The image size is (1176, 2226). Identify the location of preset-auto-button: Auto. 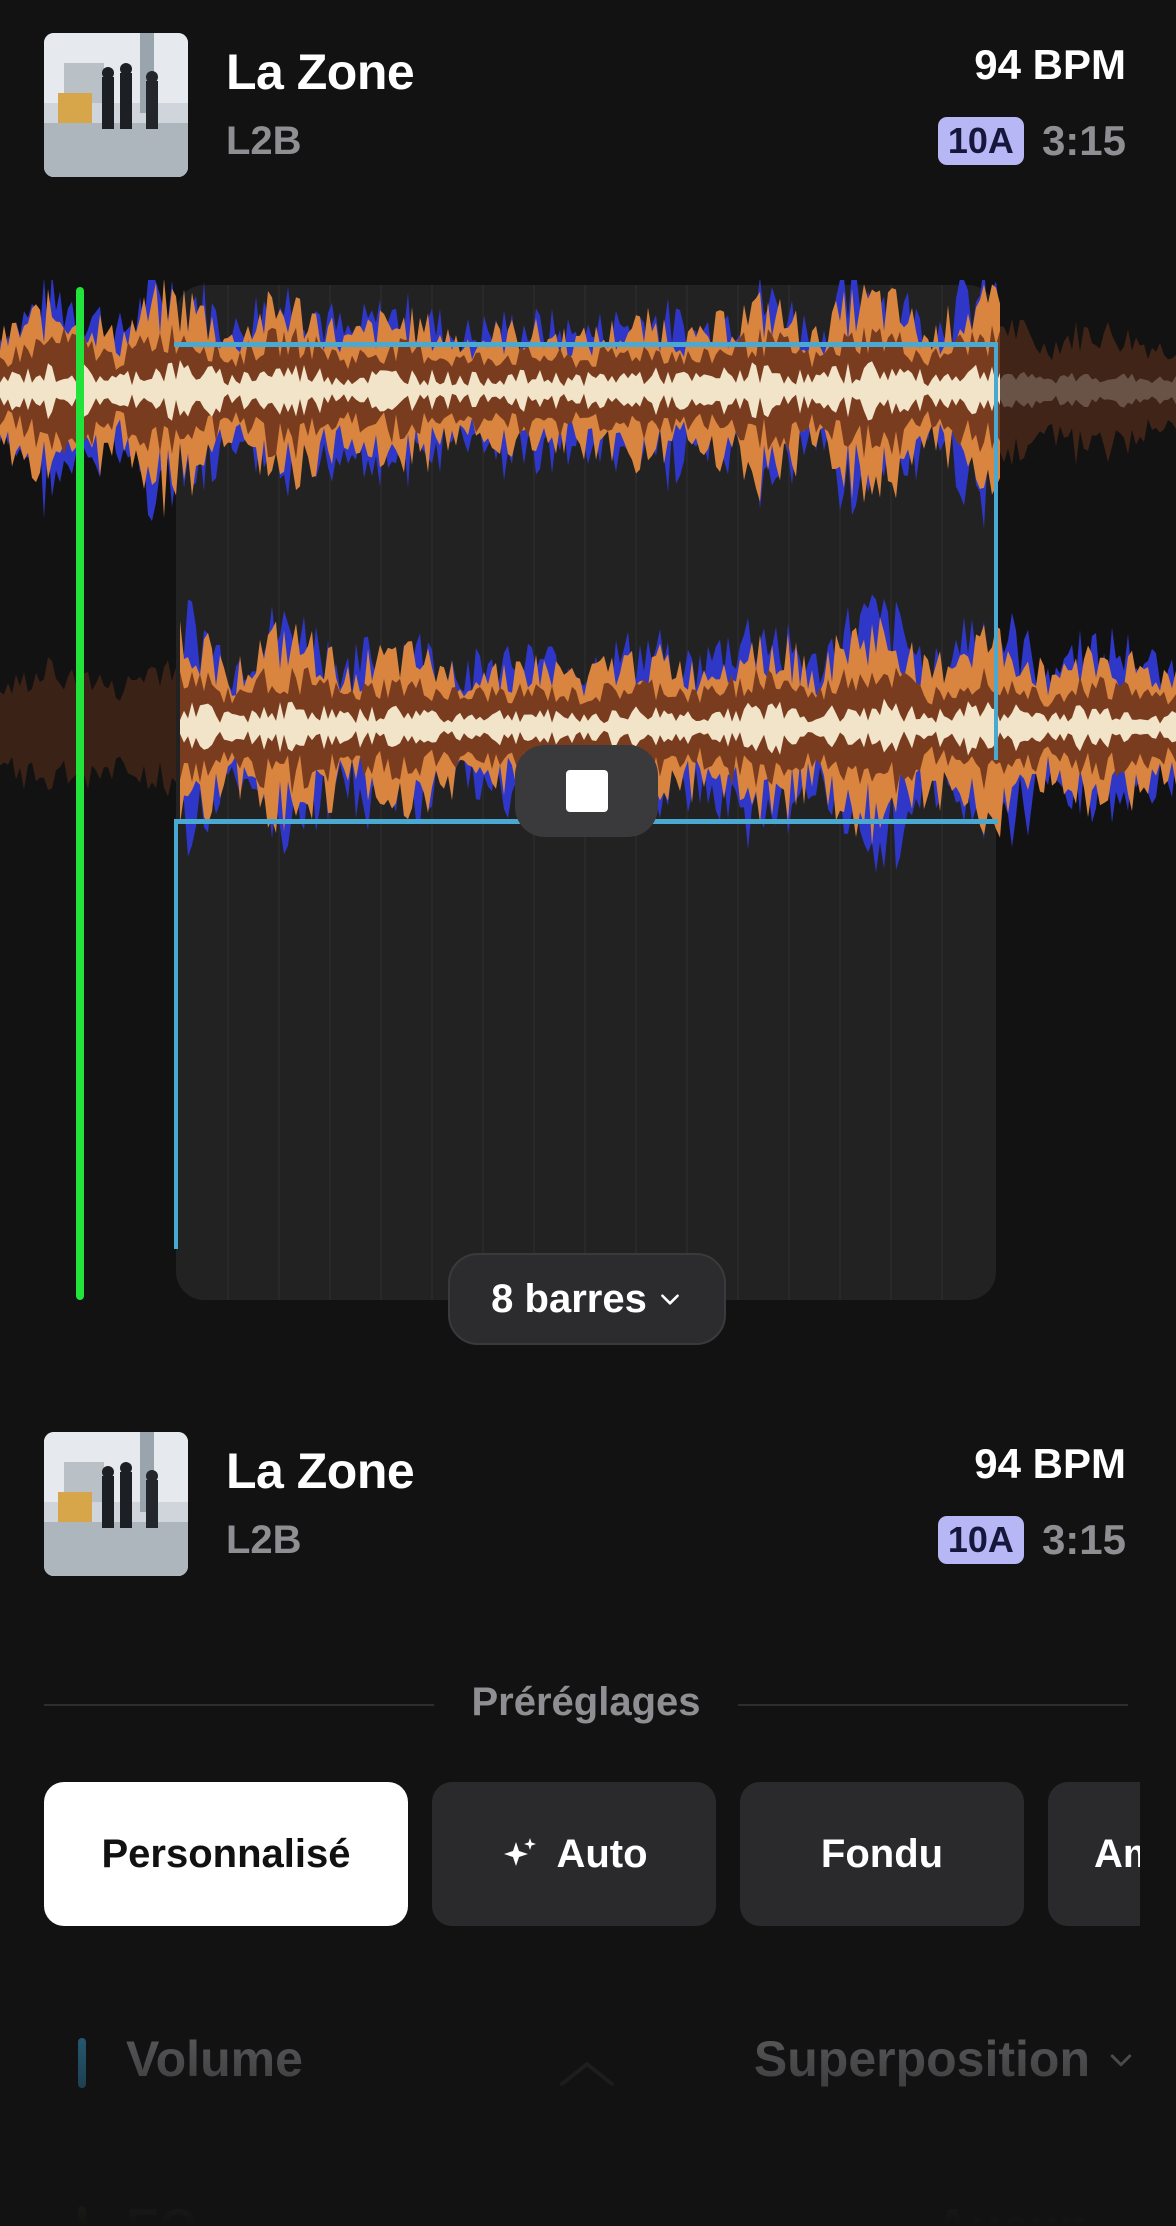
(574, 1854).